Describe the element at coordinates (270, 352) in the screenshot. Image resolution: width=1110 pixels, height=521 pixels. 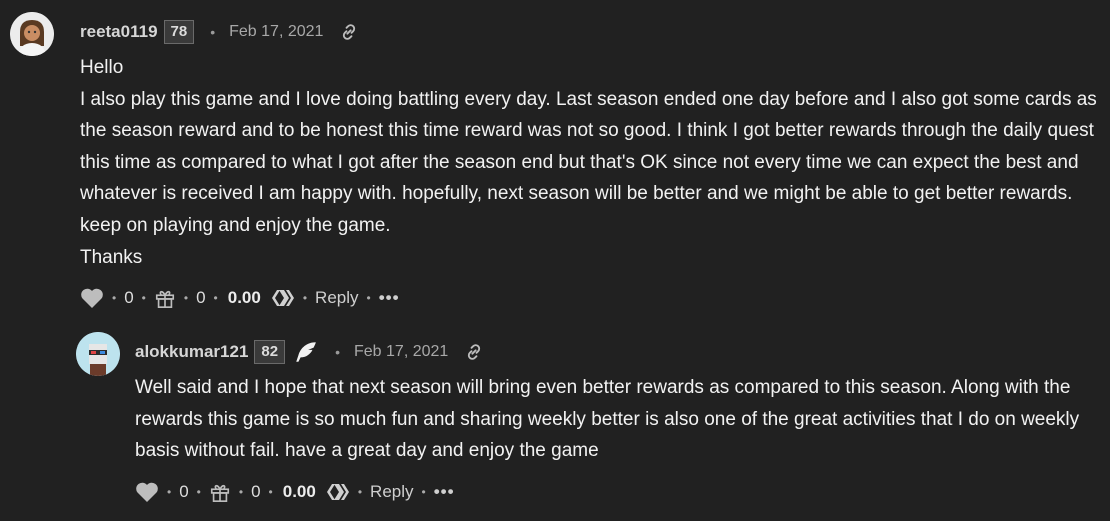
I see `reputation-badge: 82` at that location.